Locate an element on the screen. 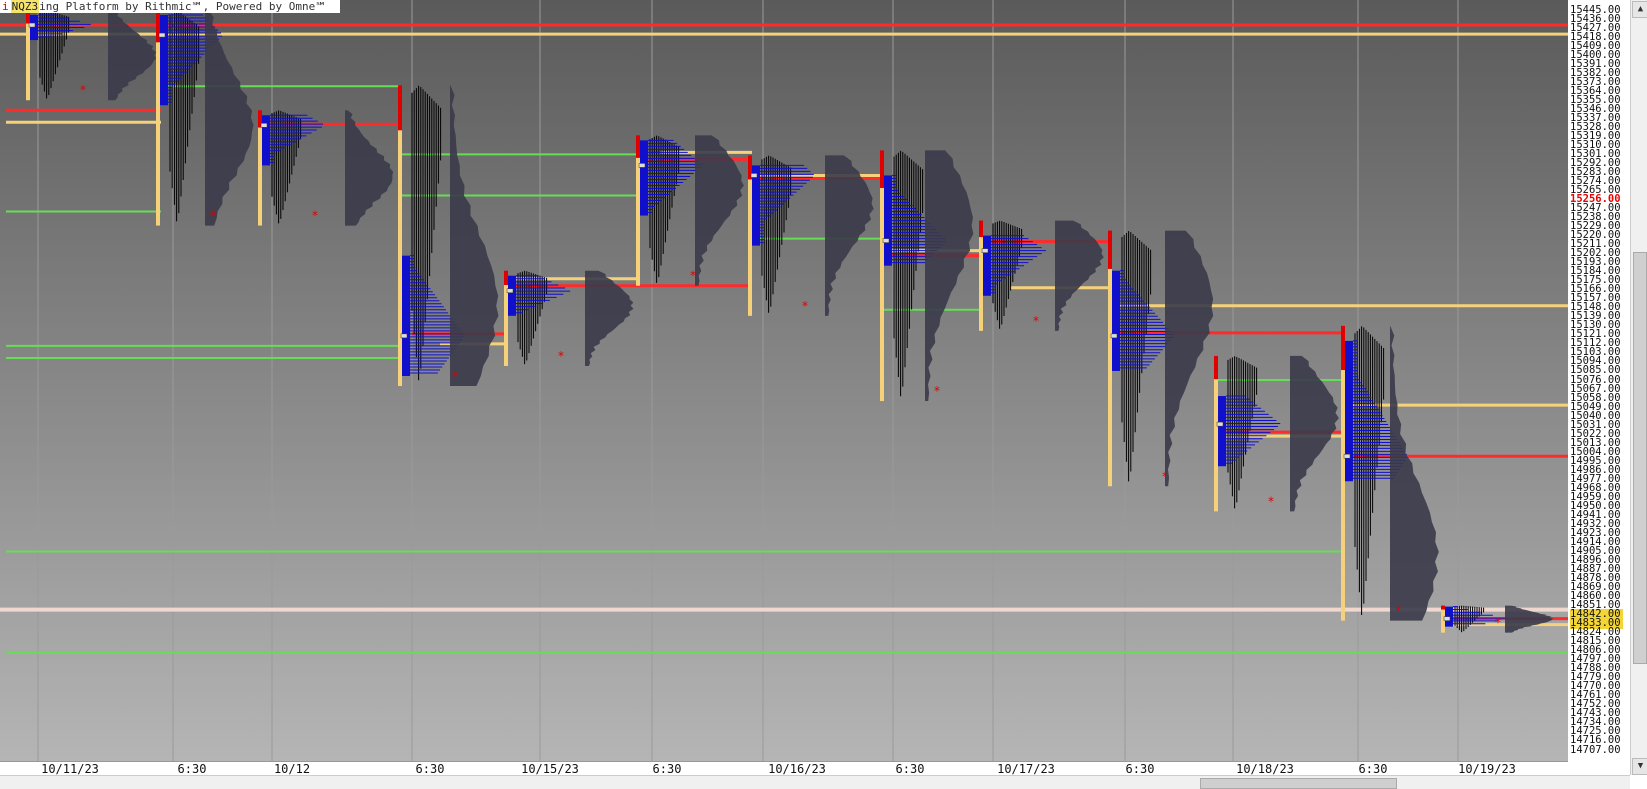  scroll-up-icon: ▲ is located at coordinates (1639, 9).